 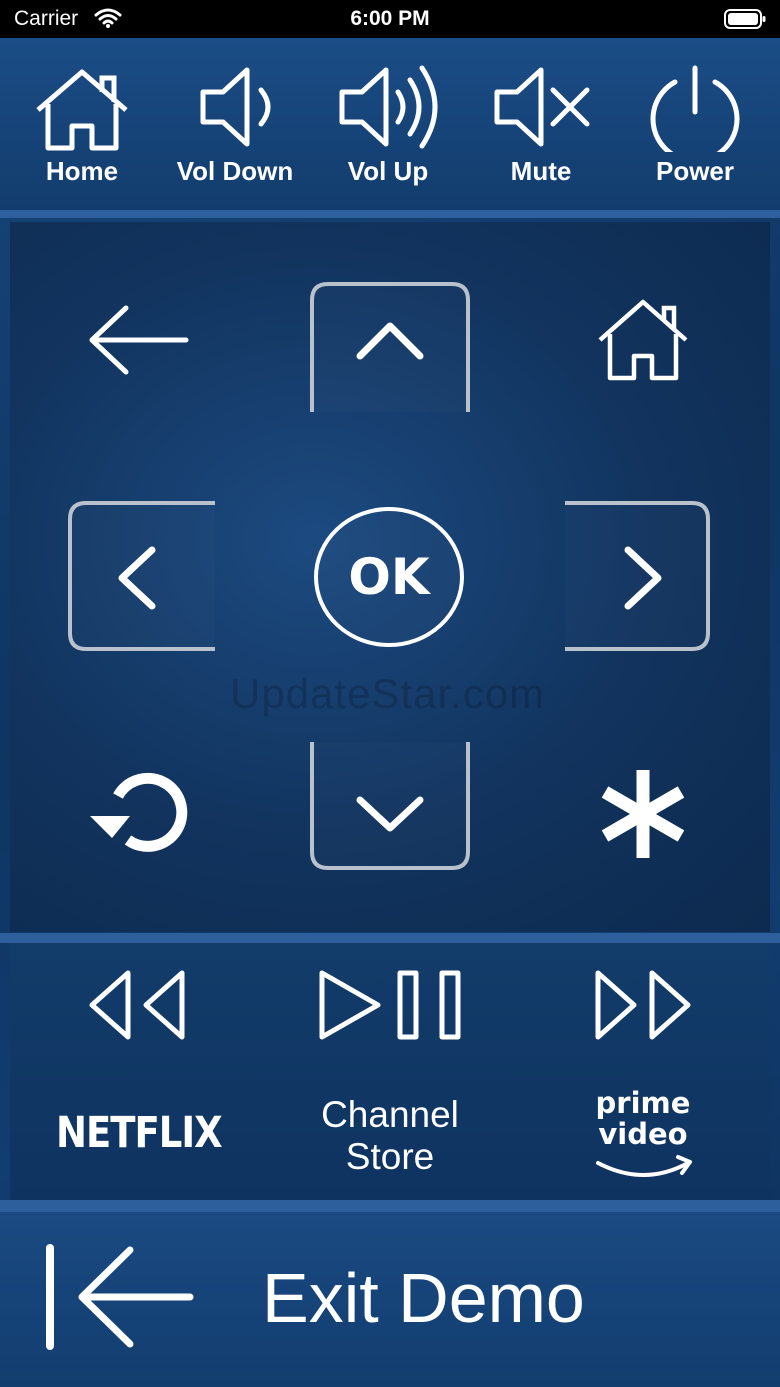 What do you see at coordinates (140, 815) in the screenshot?
I see `replay-button` at bounding box center [140, 815].